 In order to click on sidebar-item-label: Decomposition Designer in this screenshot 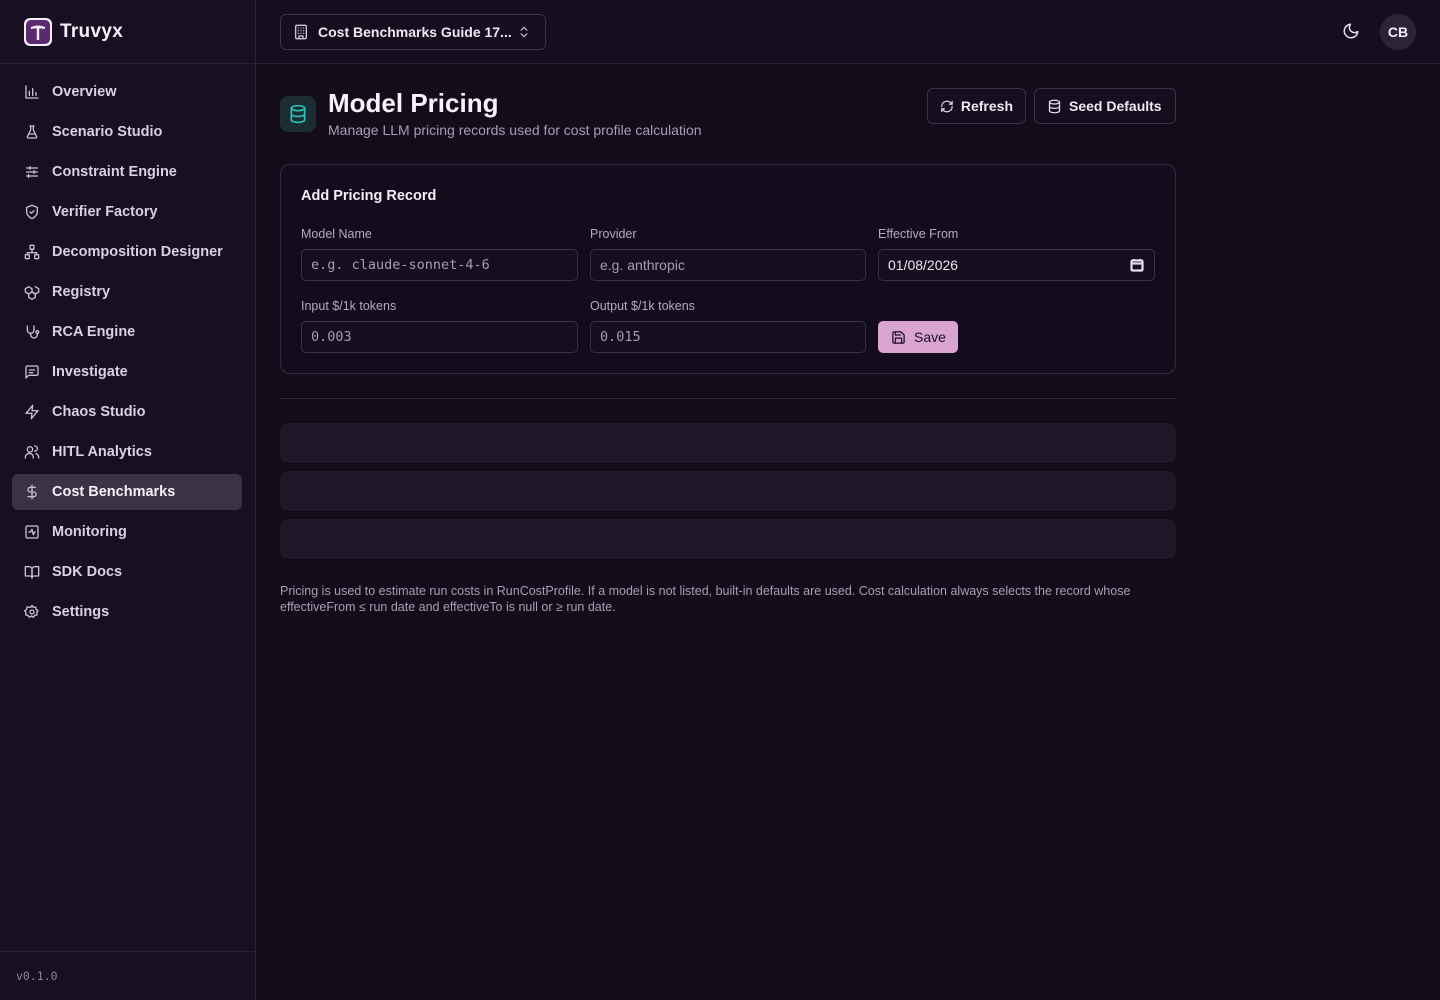, I will do `click(137, 252)`.